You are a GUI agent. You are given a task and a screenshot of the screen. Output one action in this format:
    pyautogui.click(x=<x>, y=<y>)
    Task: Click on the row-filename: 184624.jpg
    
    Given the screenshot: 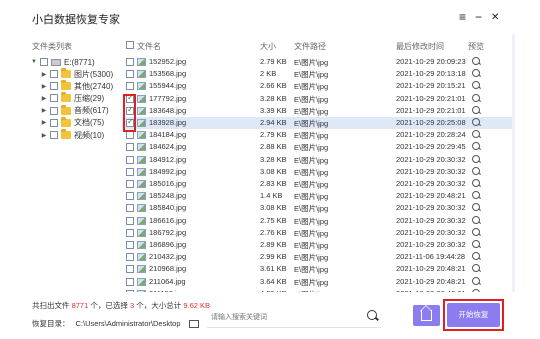 What is the action you would take?
    pyautogui.click(x=168, y=147)
    